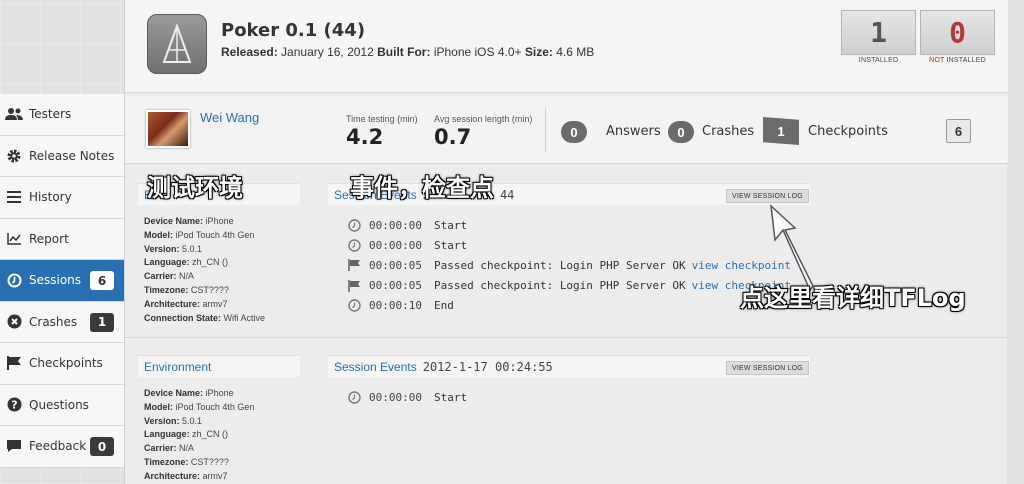 The width and height of the screenshot is (1024, 484). What do you see at coordinates (14, 197) in the screenshot?
I see `list-icon` at bounding box center [14, 197].